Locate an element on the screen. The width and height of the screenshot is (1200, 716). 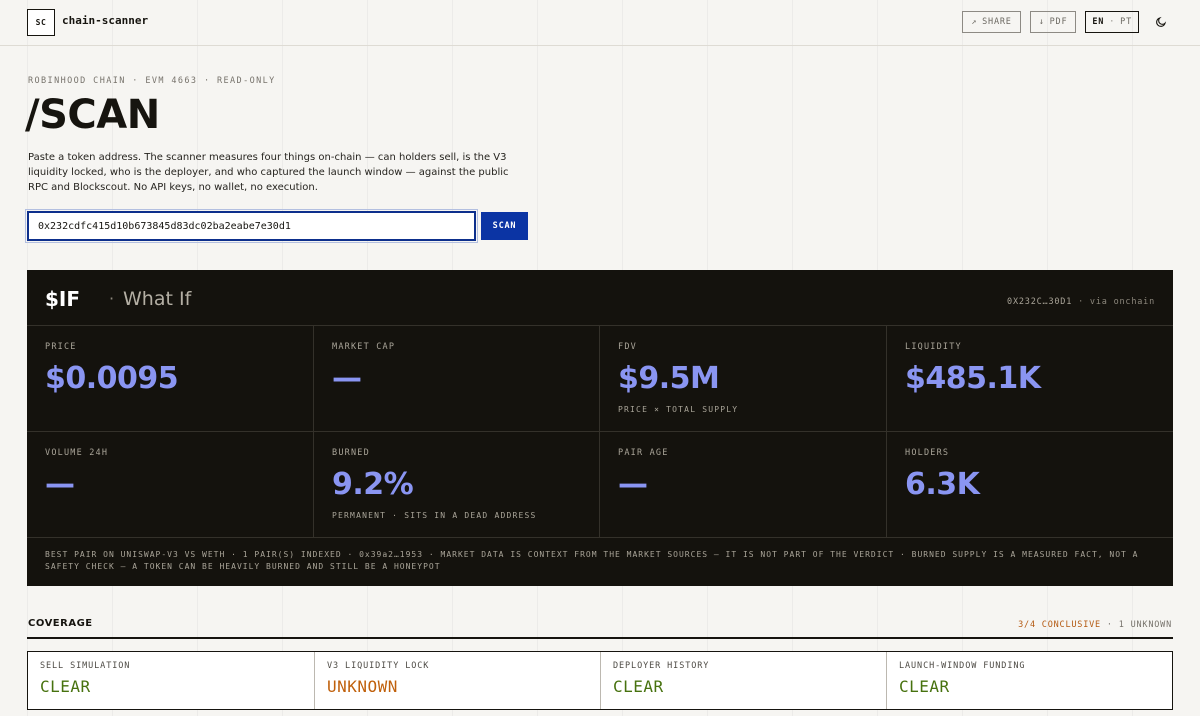
metric-label: MARKET CAP is located at coordinates (364, 347).